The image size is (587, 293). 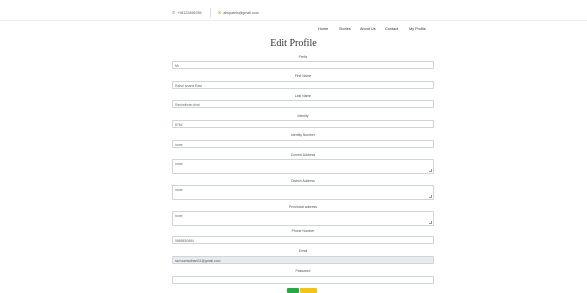 I want to click on identity-number-label: Identity Number, so click(x=303, y=135).